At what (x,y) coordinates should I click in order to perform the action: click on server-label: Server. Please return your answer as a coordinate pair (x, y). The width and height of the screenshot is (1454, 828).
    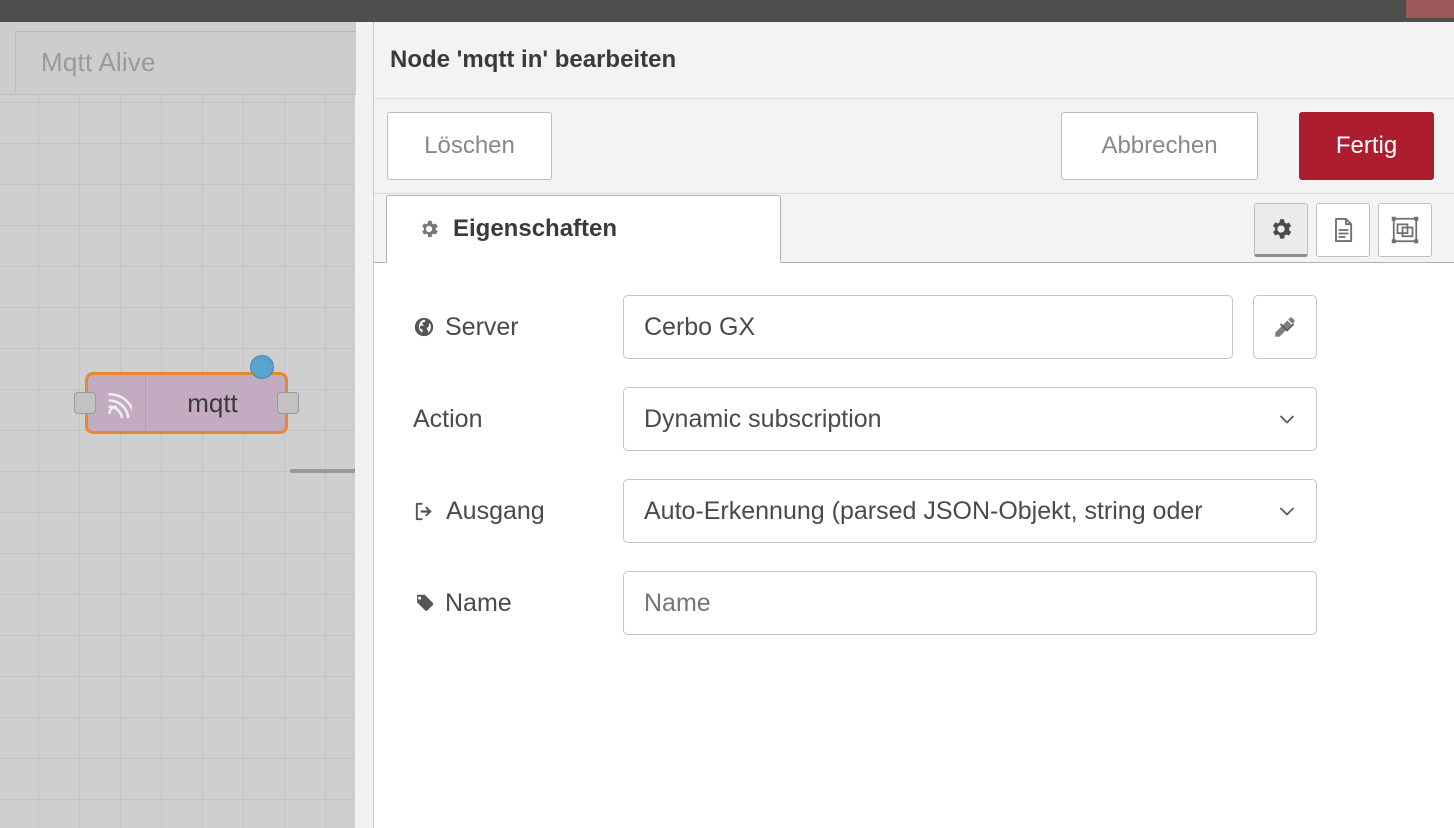
    Looking at the image, I should click on (482, 326).